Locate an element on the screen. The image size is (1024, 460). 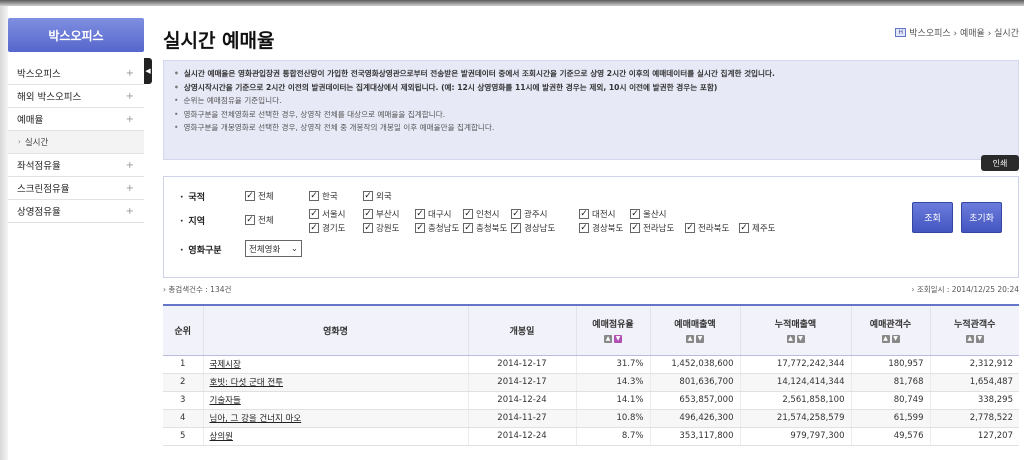
sales-cell: 1,452,038,600 is located at coordinates (695, 364).